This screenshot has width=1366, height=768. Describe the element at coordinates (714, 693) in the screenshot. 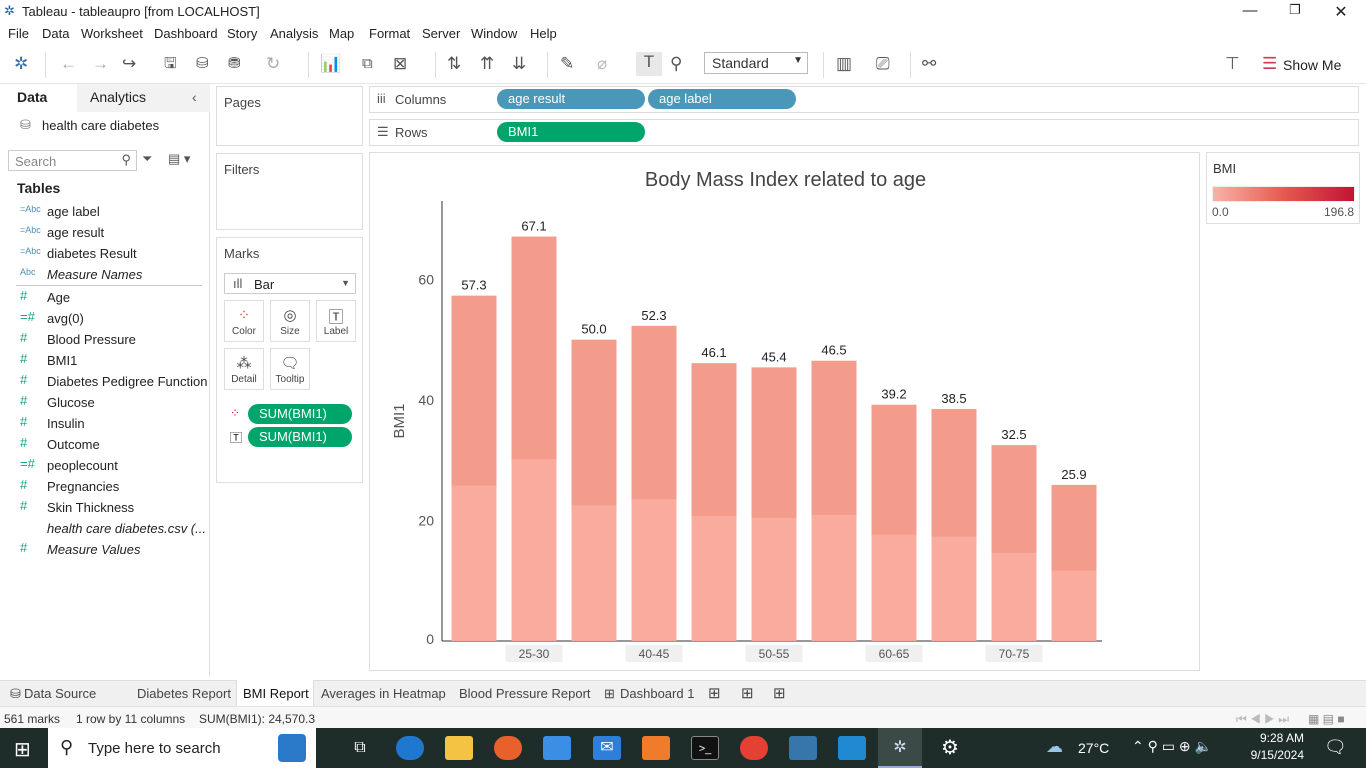

I see `new-worksheet-tab-icon: ⊞` at that location.